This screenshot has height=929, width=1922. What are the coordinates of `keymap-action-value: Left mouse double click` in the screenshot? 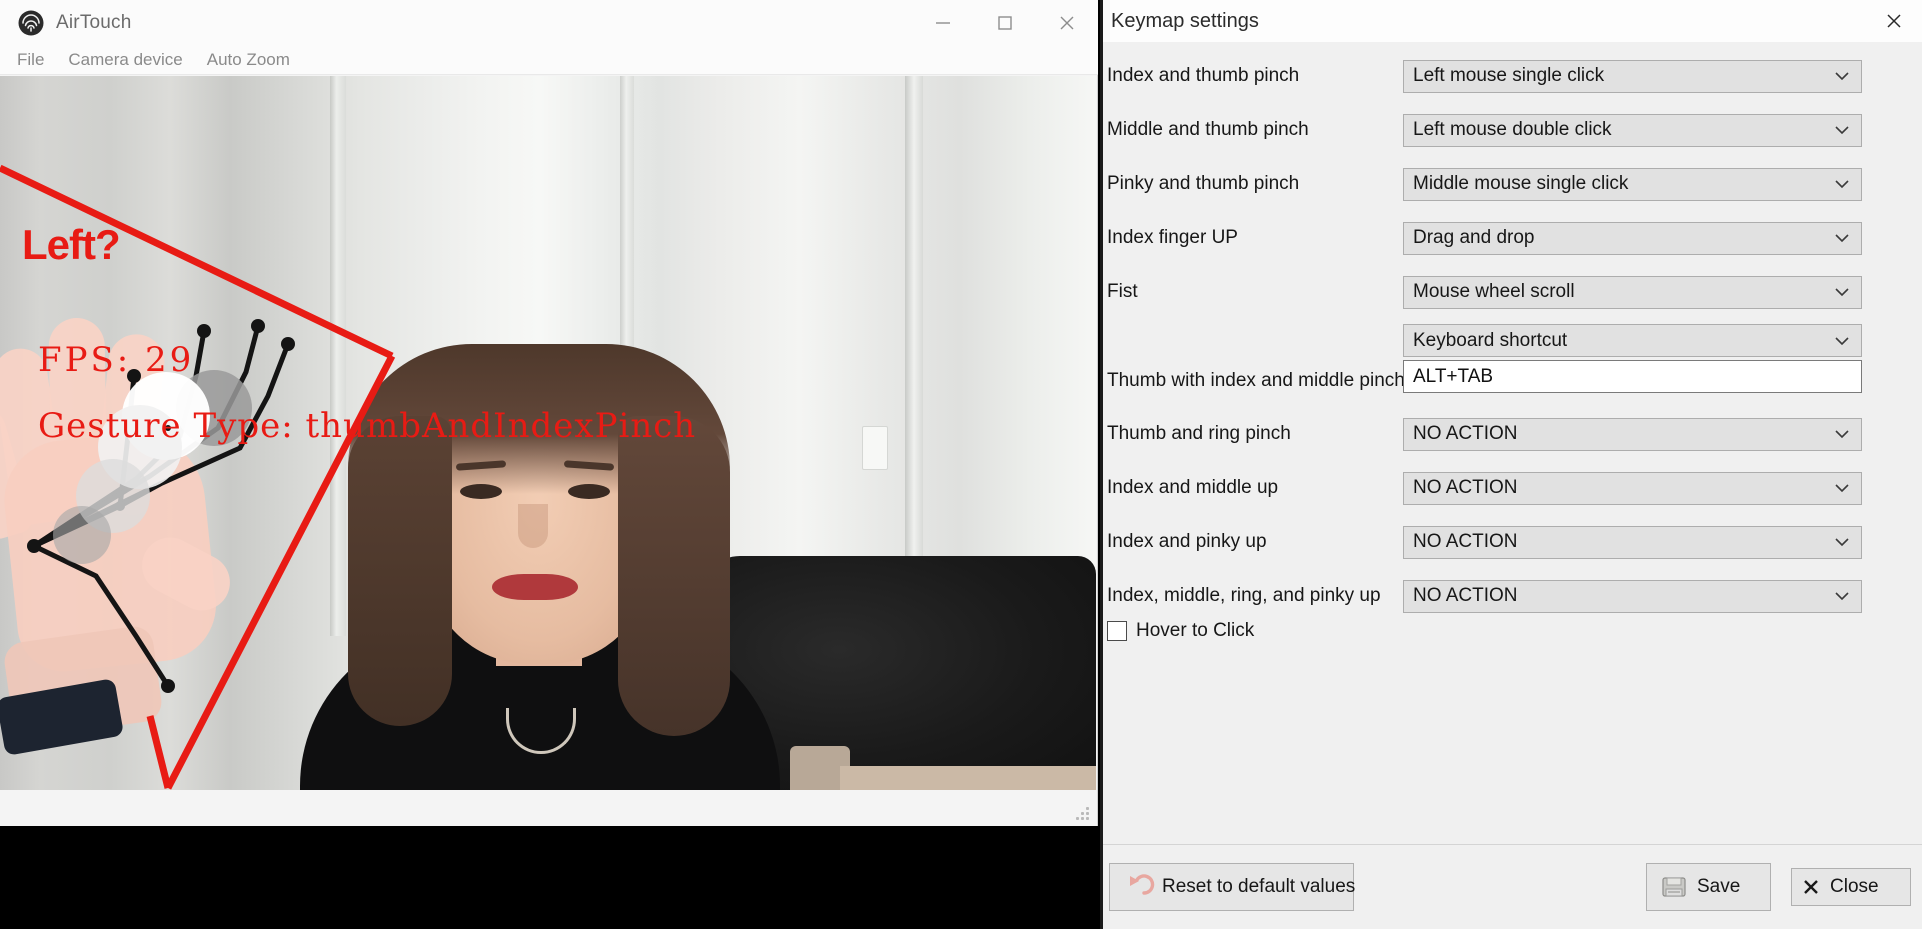 It's located at (1512, 129).